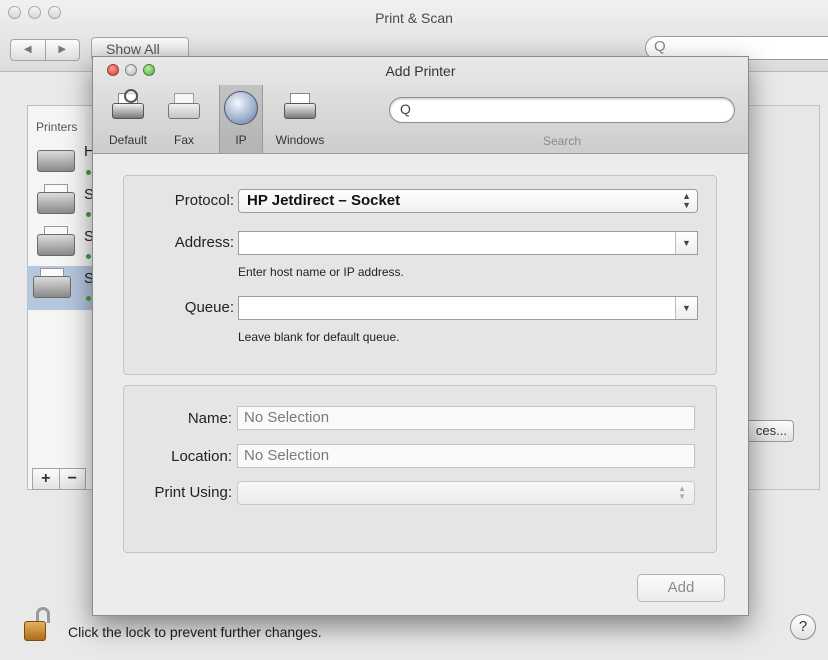 The height and width of the screenshot is (660, 828). I want to click on search-field: Q, so click(562, 110).